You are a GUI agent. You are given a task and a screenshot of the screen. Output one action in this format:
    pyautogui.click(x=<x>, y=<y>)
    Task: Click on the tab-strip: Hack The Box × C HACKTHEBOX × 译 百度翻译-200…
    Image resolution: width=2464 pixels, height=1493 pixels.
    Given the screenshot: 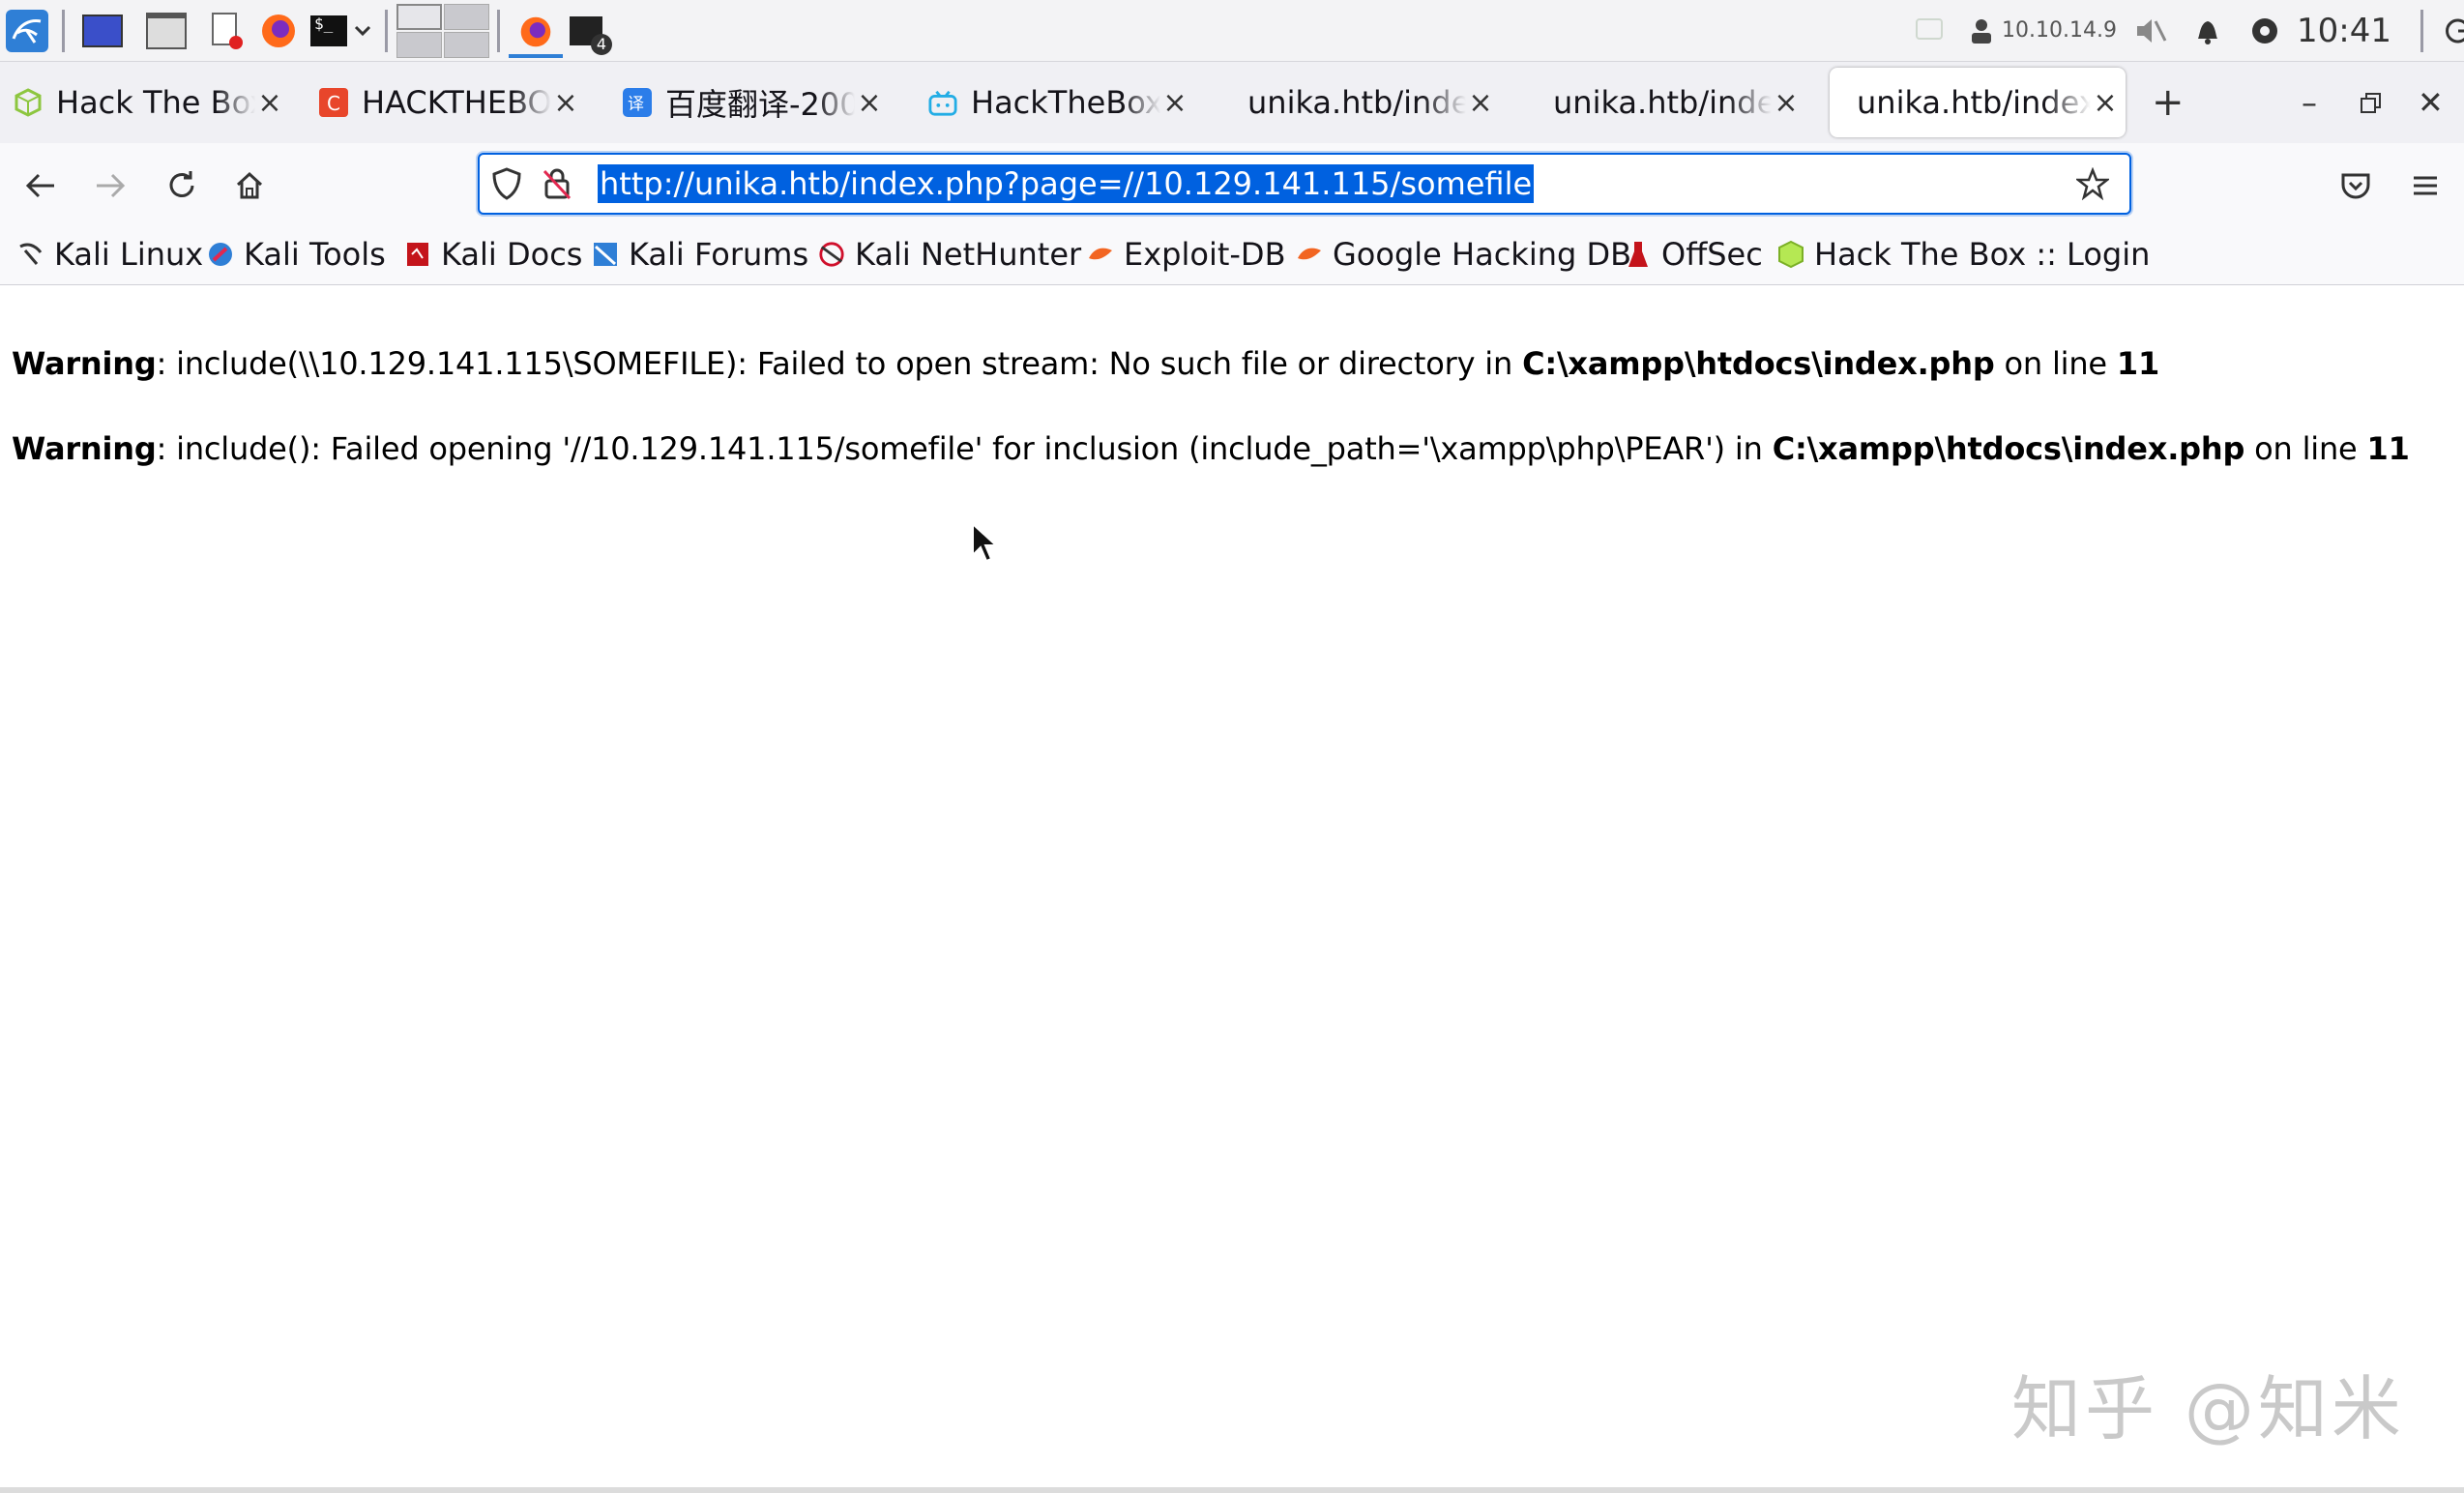 What is the action you would take?
    pyautogui.click(x=1232, y=102)
    